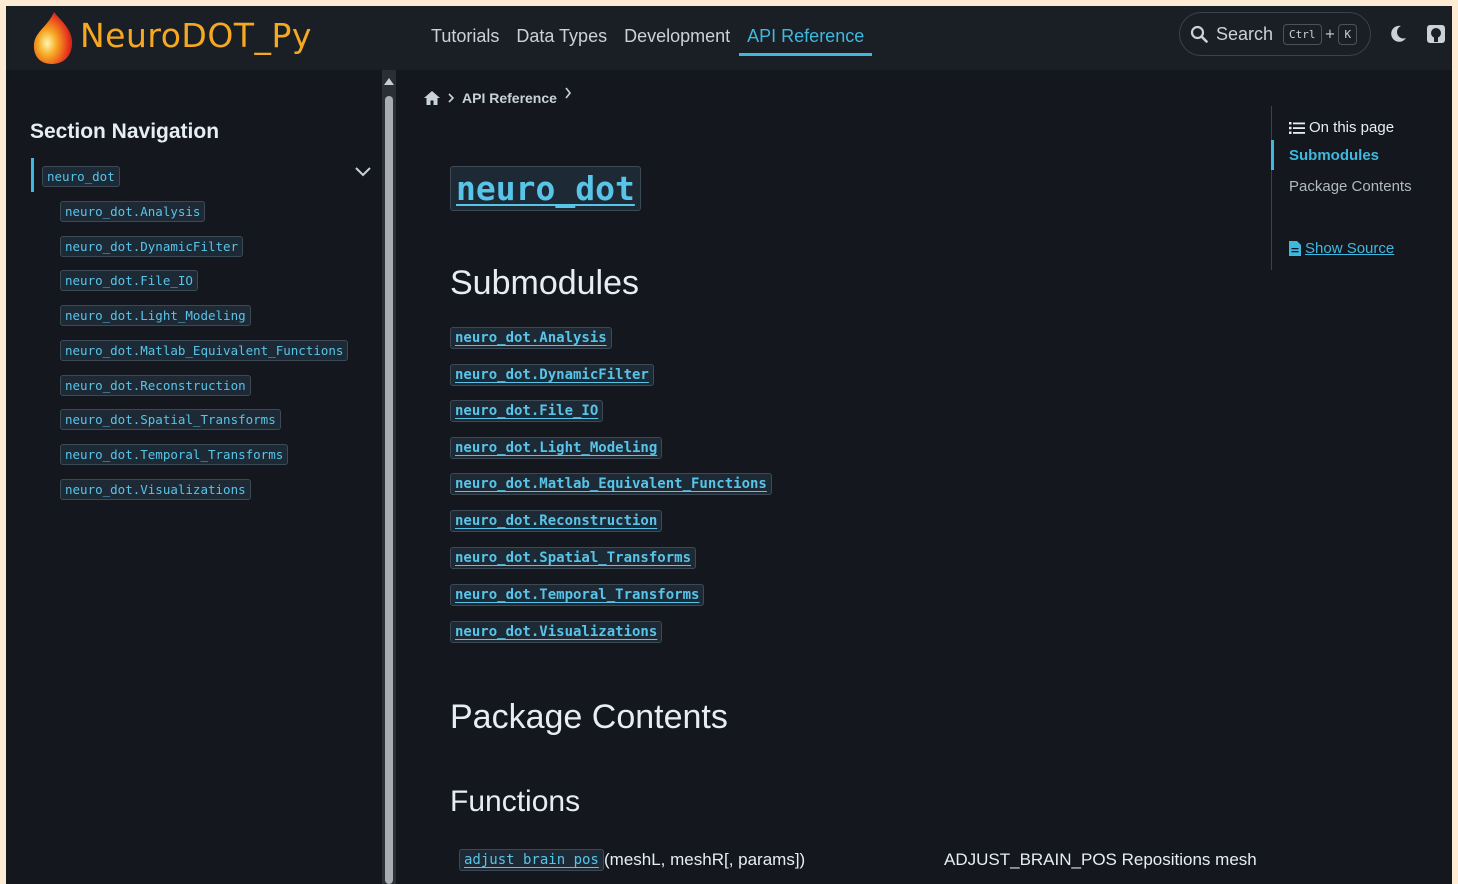 The height and width of the screenshot is (884, 1458). I want to click on submodule-link-visualizations: neuro_dot.Visualizations, so click(556, 632).